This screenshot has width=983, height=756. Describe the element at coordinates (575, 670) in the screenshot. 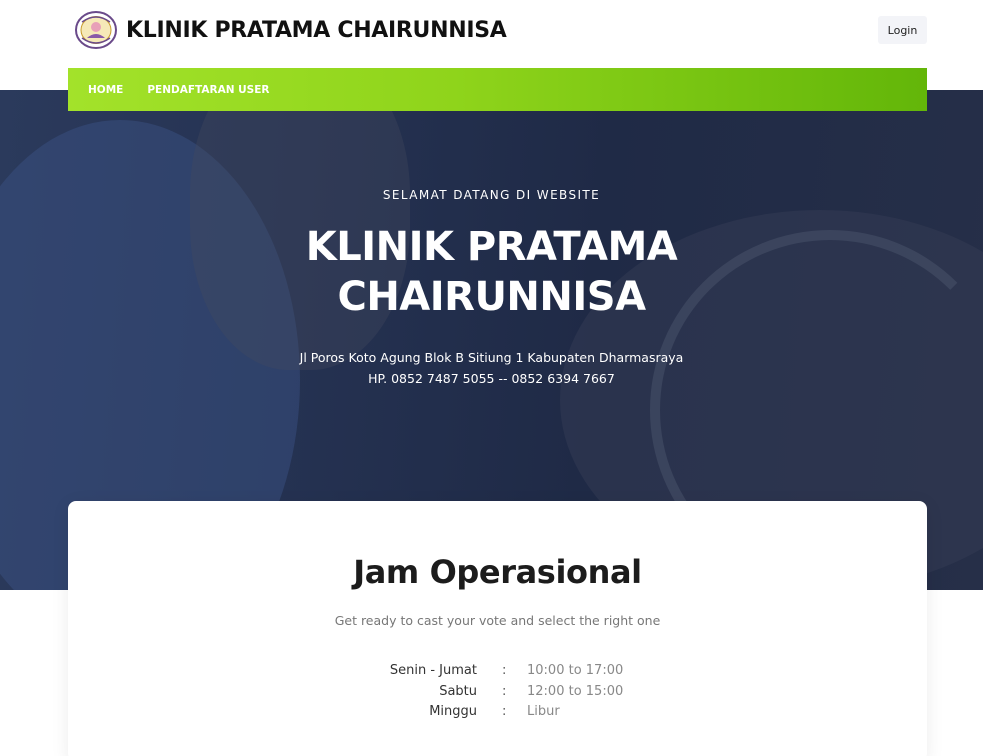

I see `hours-time: 10:00 to 17:00` at that location.